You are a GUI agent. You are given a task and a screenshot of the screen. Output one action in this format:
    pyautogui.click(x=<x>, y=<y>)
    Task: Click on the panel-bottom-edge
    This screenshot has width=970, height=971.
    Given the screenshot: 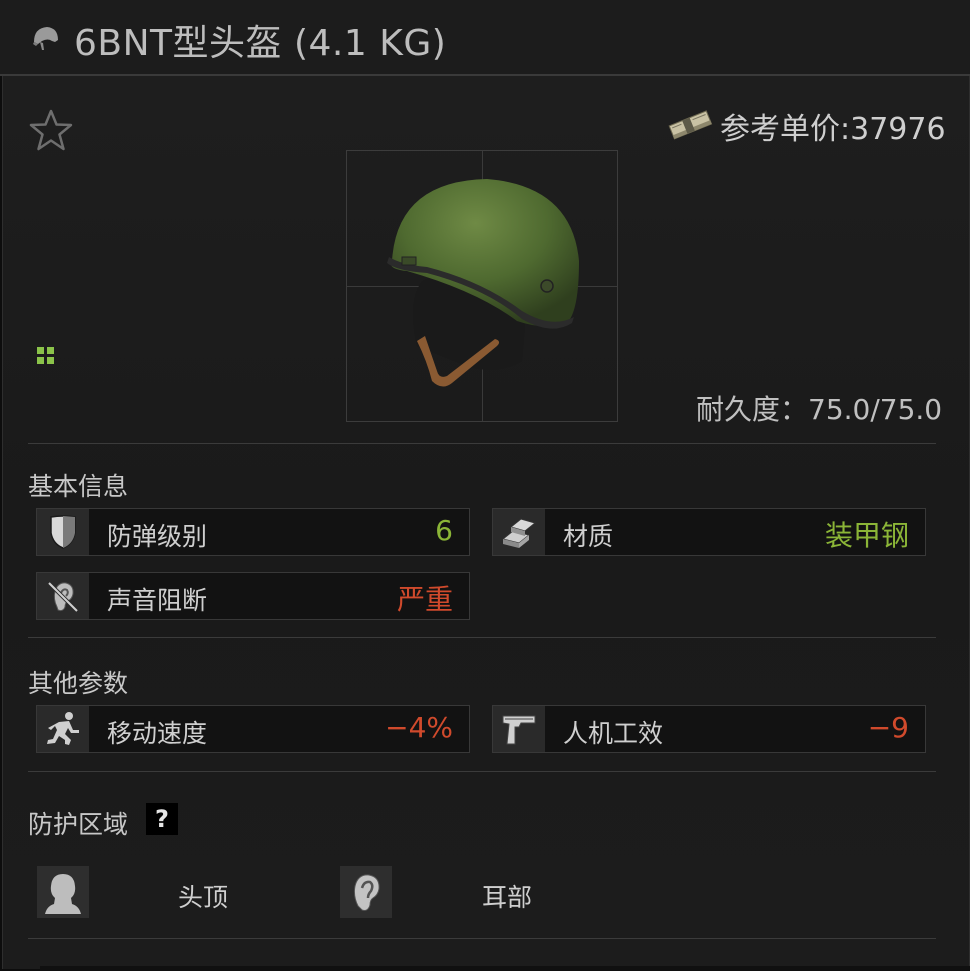 What is the action you would take?
    pyautogui.click(x=505, y=968)
    